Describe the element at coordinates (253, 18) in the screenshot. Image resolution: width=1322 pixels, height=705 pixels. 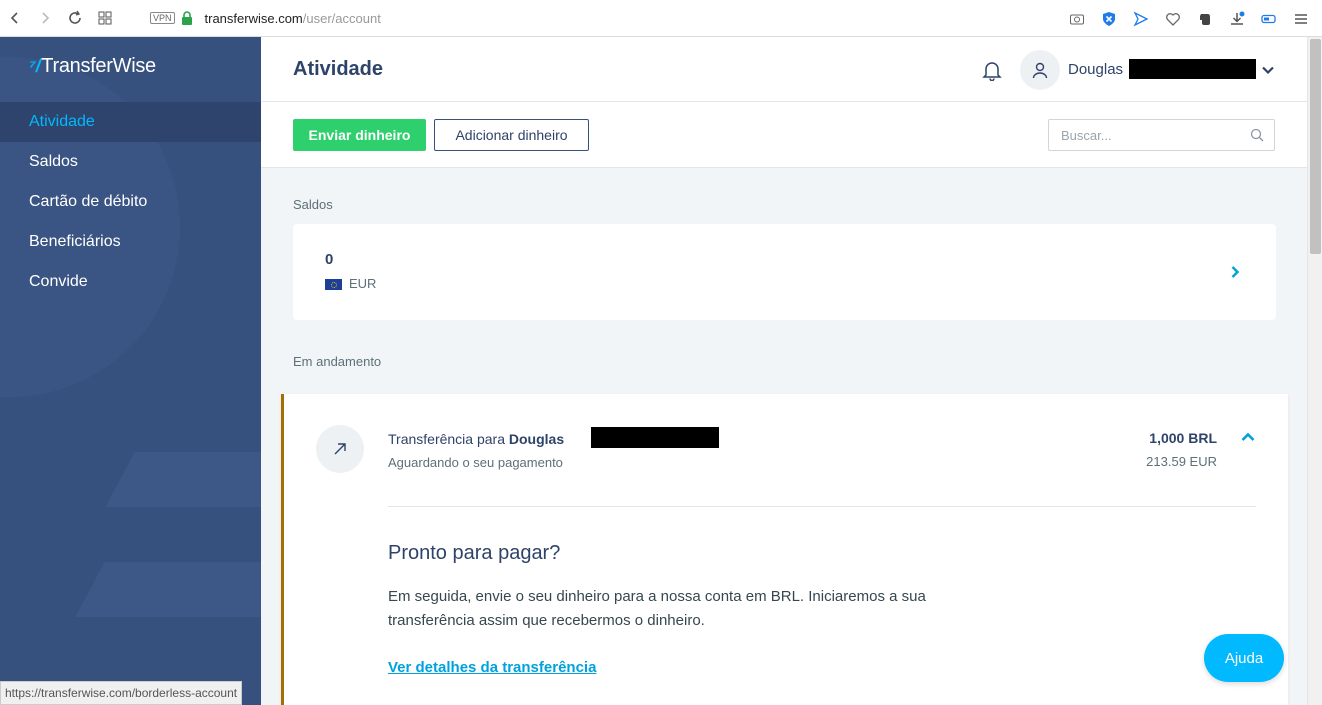
I see `url-host: transferwise.com` at that location.